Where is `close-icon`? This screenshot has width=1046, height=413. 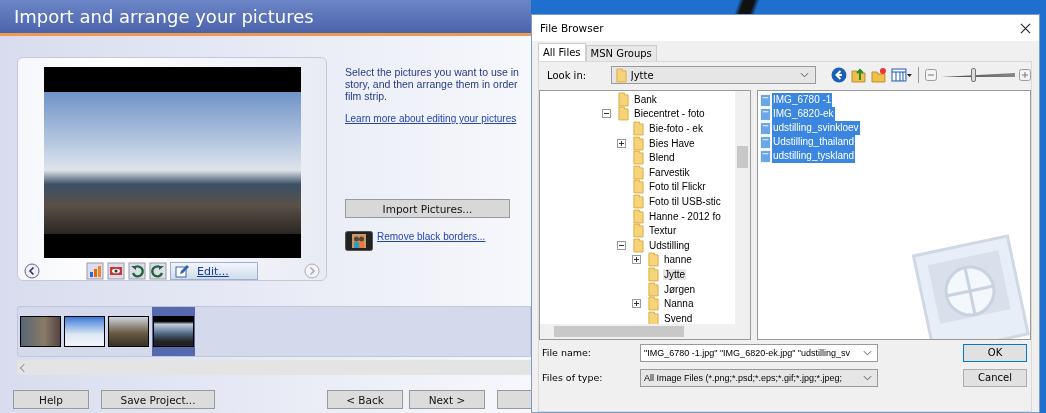 close-icon is located at coordinates (1025, 28).